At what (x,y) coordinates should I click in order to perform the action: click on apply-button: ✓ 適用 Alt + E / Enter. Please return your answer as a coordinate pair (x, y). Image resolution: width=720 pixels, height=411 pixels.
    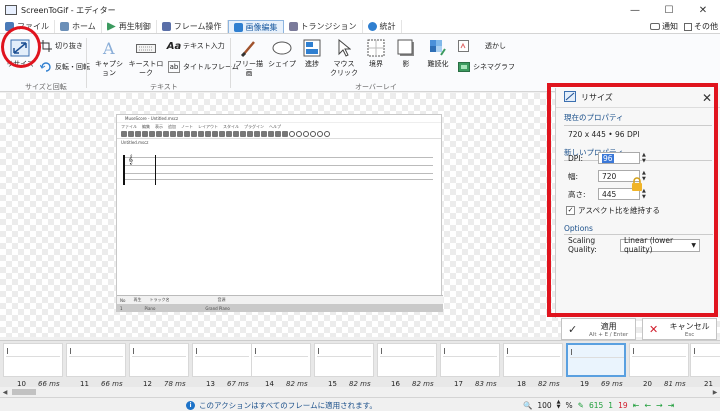
    Looking at the image, I should click on (598, 329).